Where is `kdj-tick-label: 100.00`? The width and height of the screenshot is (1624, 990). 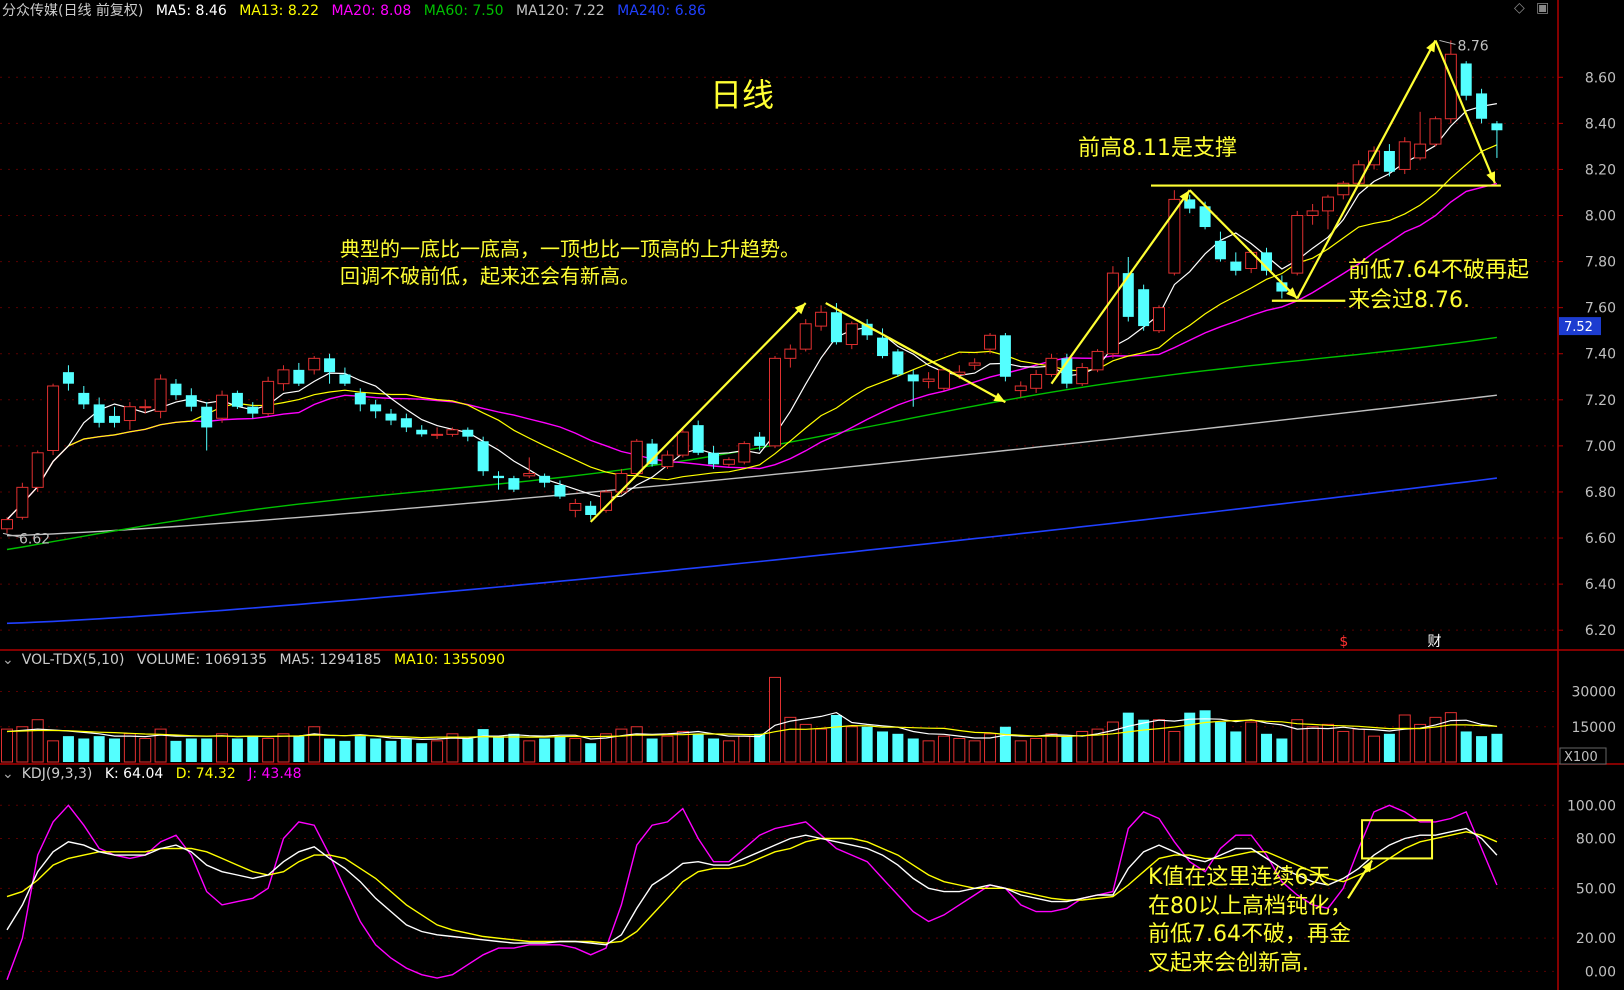
kdj-tick-label: 100.00 is located at coordinates (1591, 806).